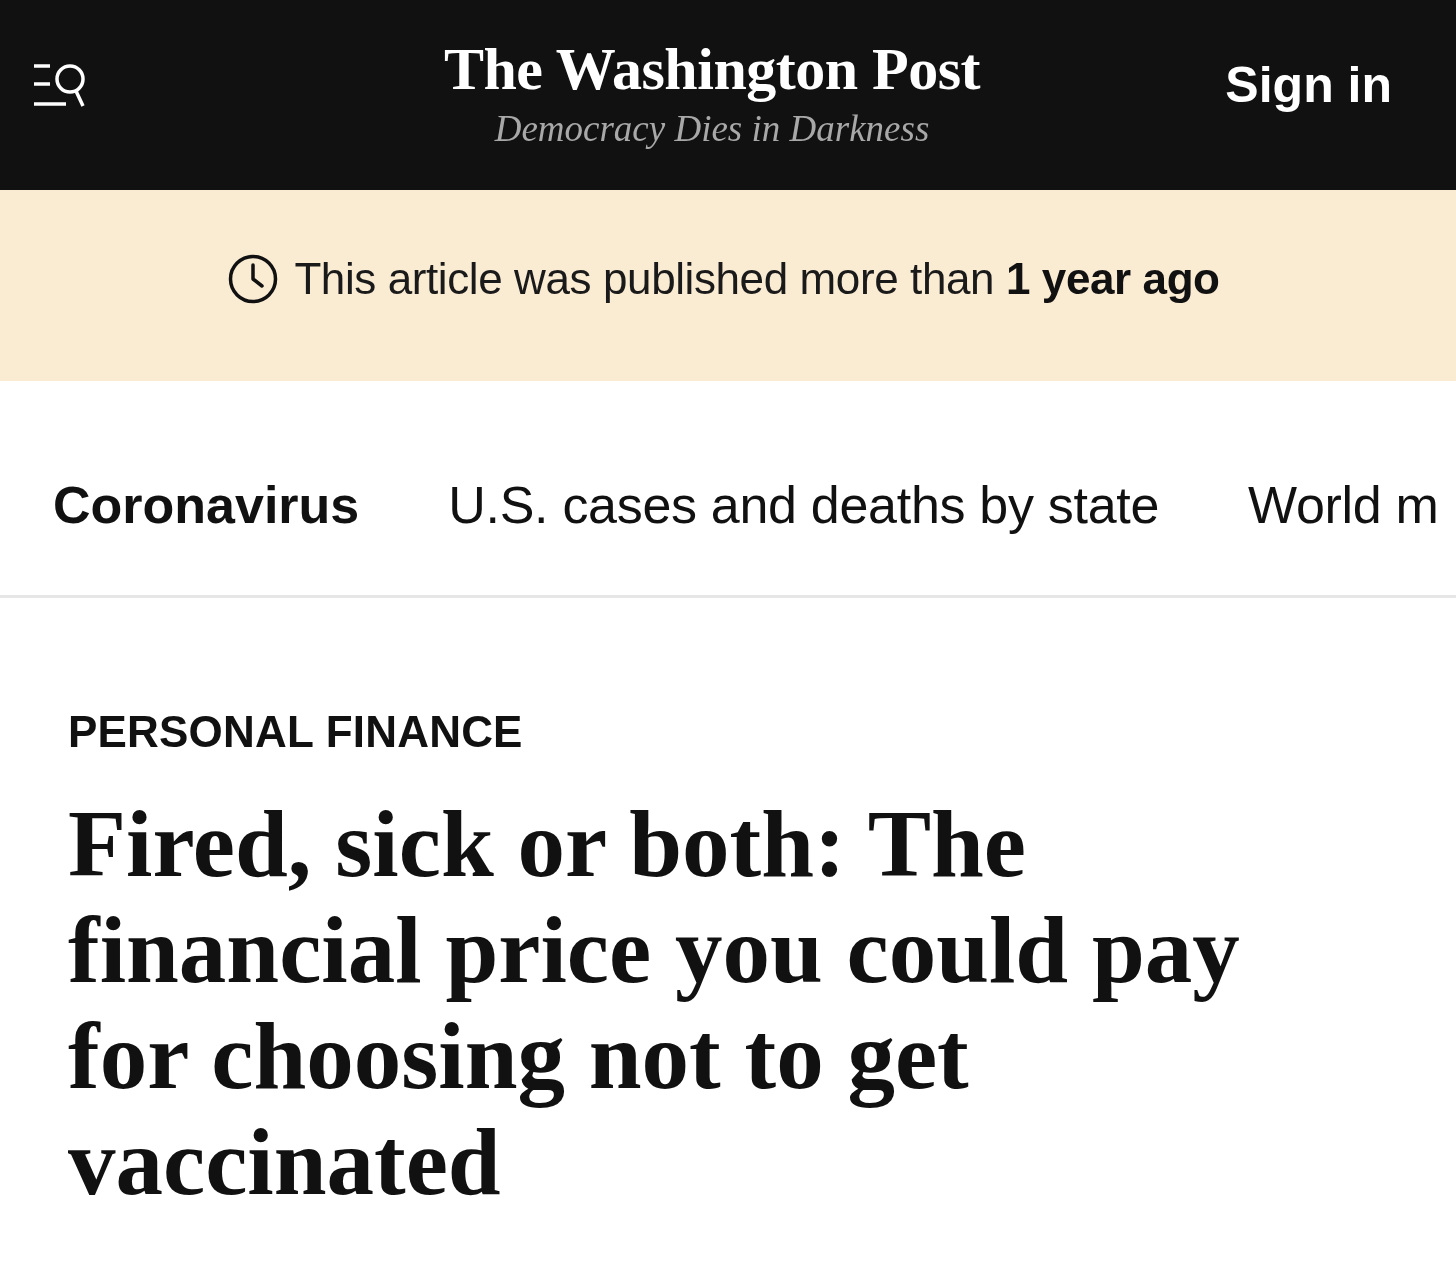 The image size is (1456, 1266). What do you see at coordinates (757, 278) in the screenshot?
I see `notice-text: This article was published more than 1 year ago` at bounding box center [757, 278].